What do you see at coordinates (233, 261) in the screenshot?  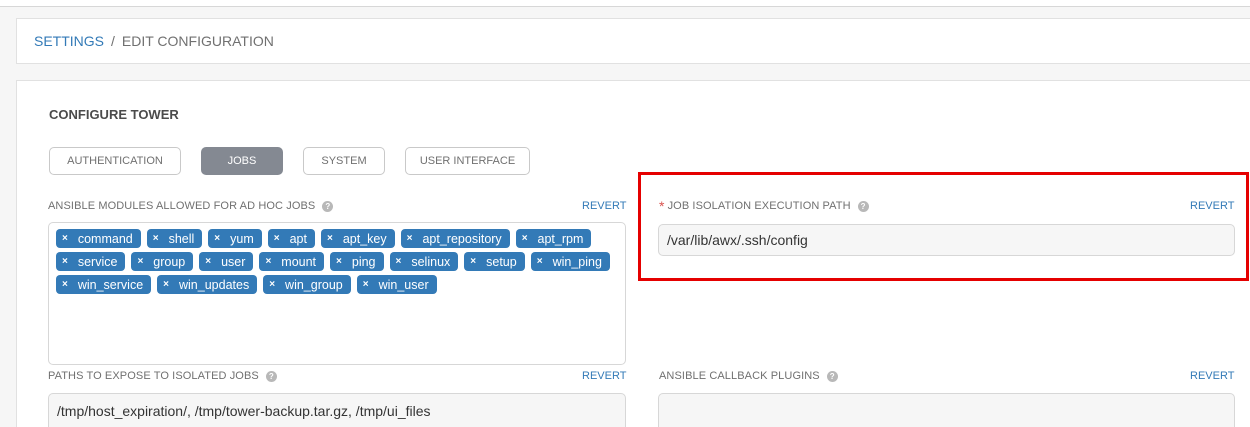 I see `module-tag-label: user` at bounding box center [233, 261].